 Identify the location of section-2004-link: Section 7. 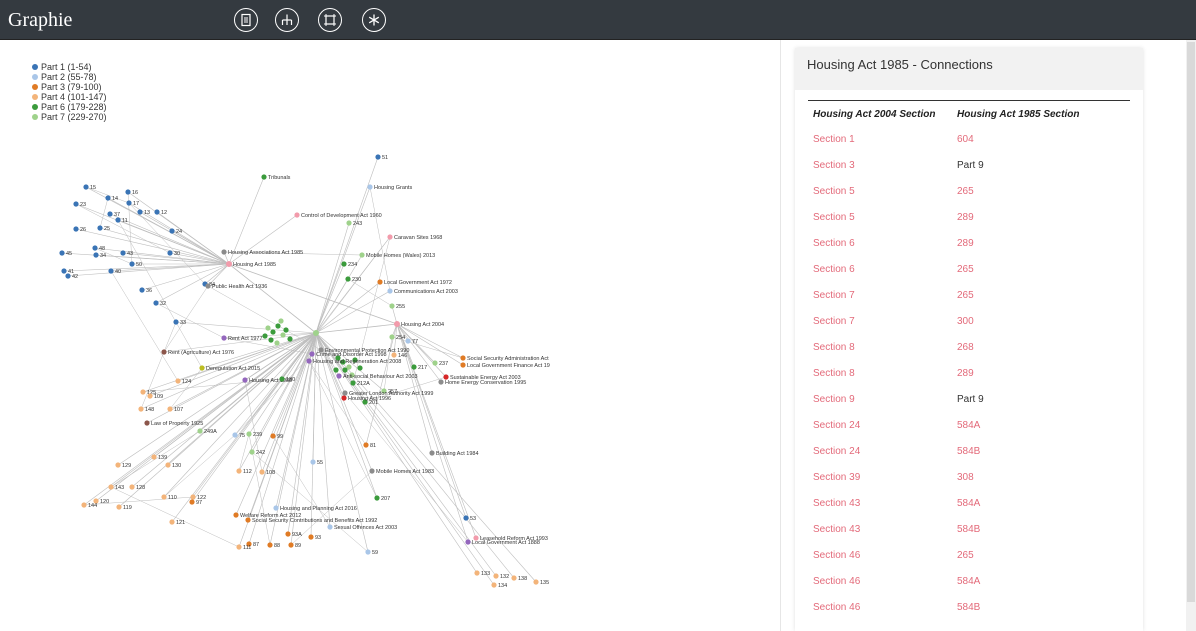
(882, 321).